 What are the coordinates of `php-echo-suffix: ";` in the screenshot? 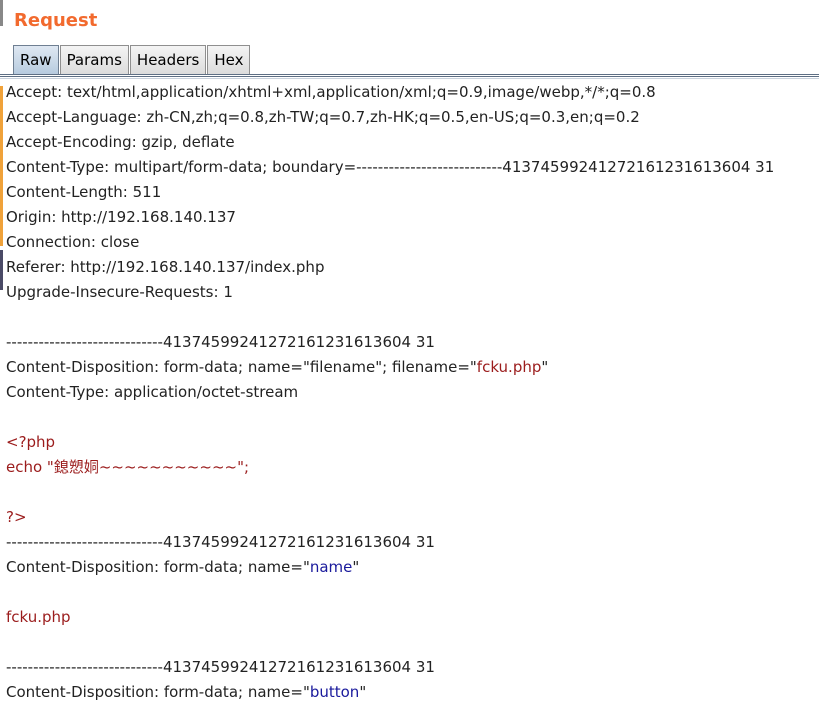 It's located at (243, 467).